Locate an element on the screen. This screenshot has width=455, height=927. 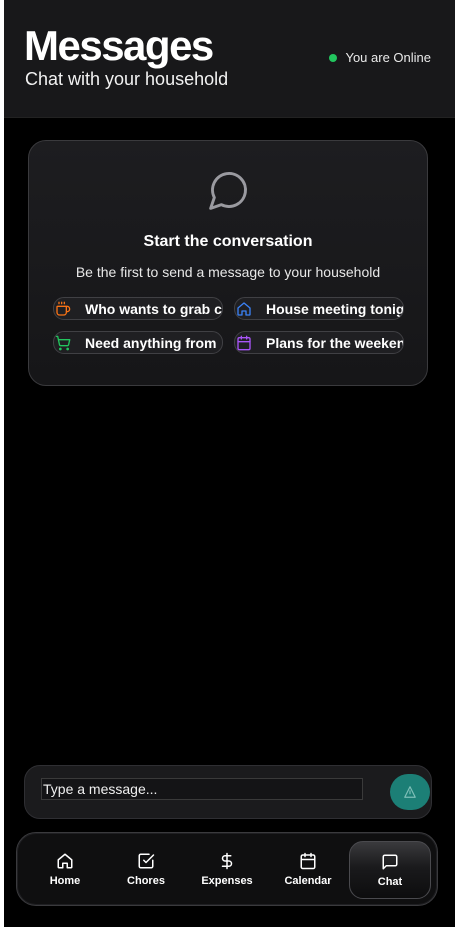
cart-icon is located at coordinates (63, 342).